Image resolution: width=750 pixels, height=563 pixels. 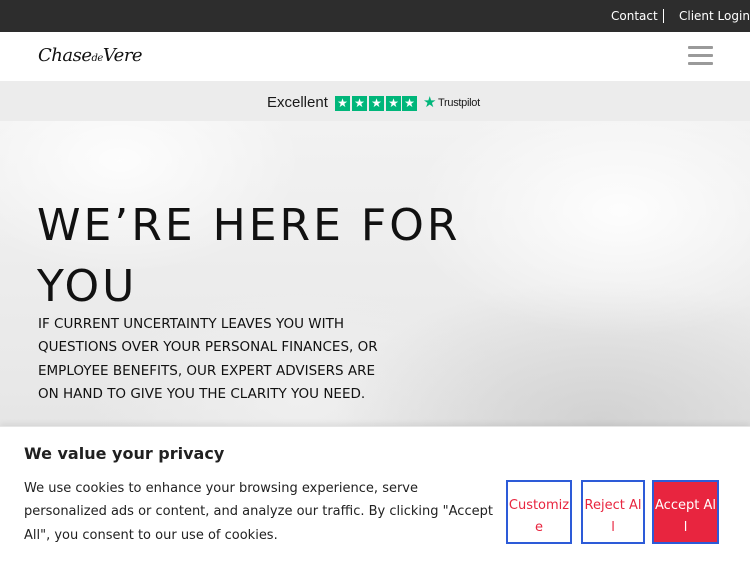 What do you see at coordinates (714, 16) in the screenshot?
I see `client-login-link: Client Login` at bounding box center [714, 16].